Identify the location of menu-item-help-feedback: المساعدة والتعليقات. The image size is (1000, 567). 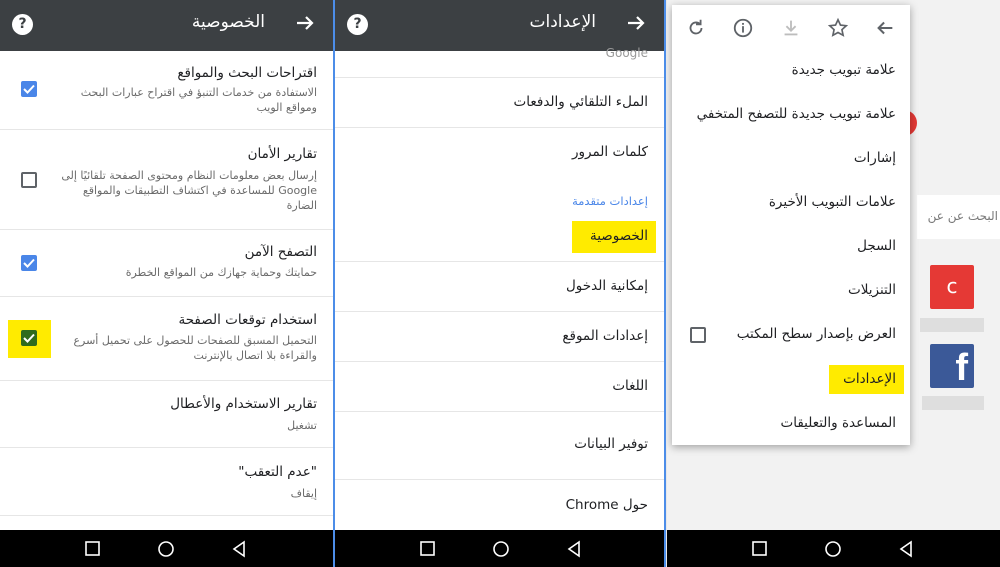
(839, 423).